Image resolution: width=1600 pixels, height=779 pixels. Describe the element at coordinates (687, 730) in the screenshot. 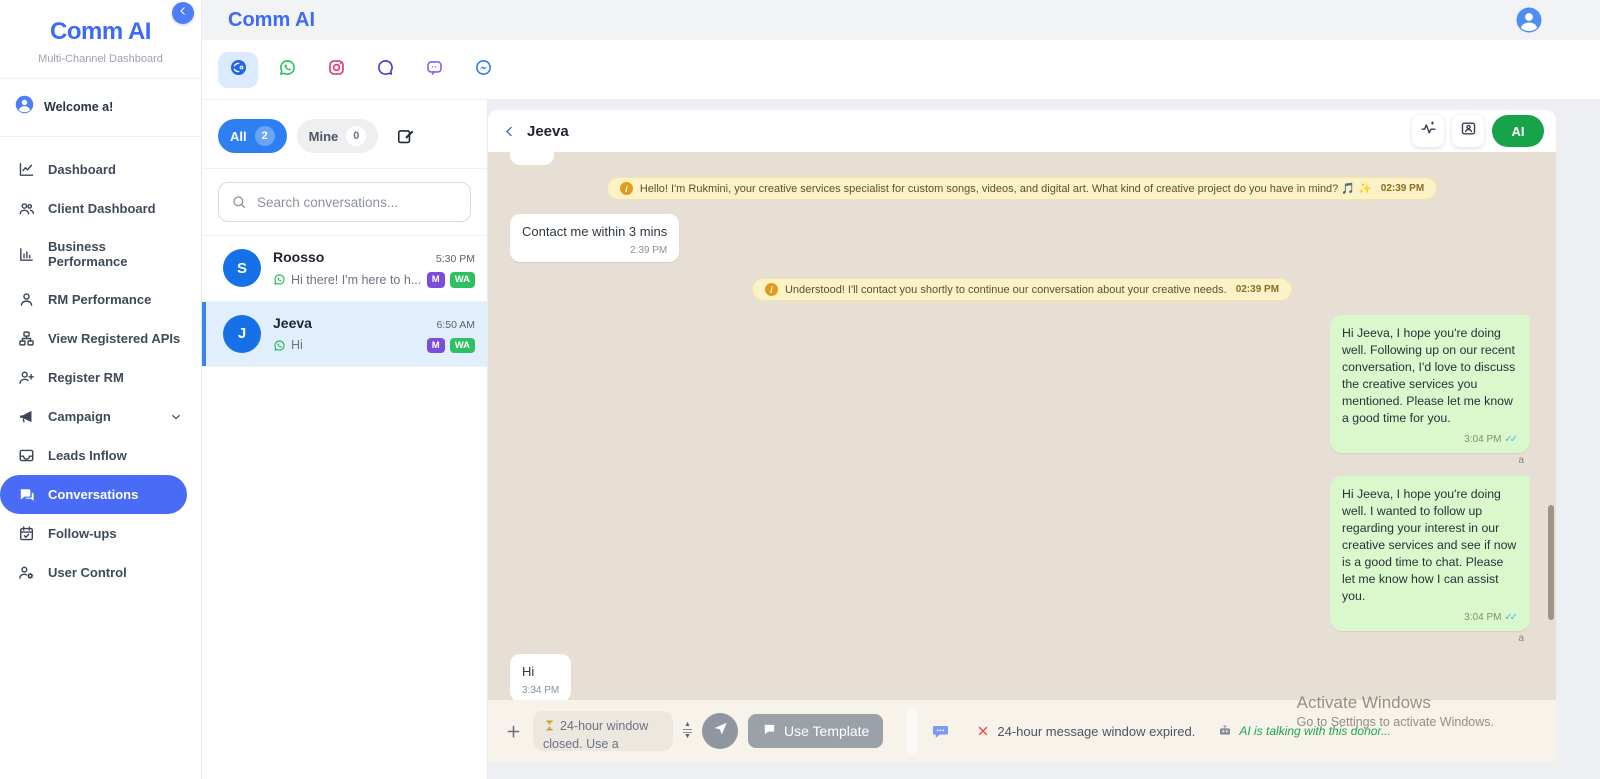

I see `input-resize-stepper: ▲ ▼` at that location.